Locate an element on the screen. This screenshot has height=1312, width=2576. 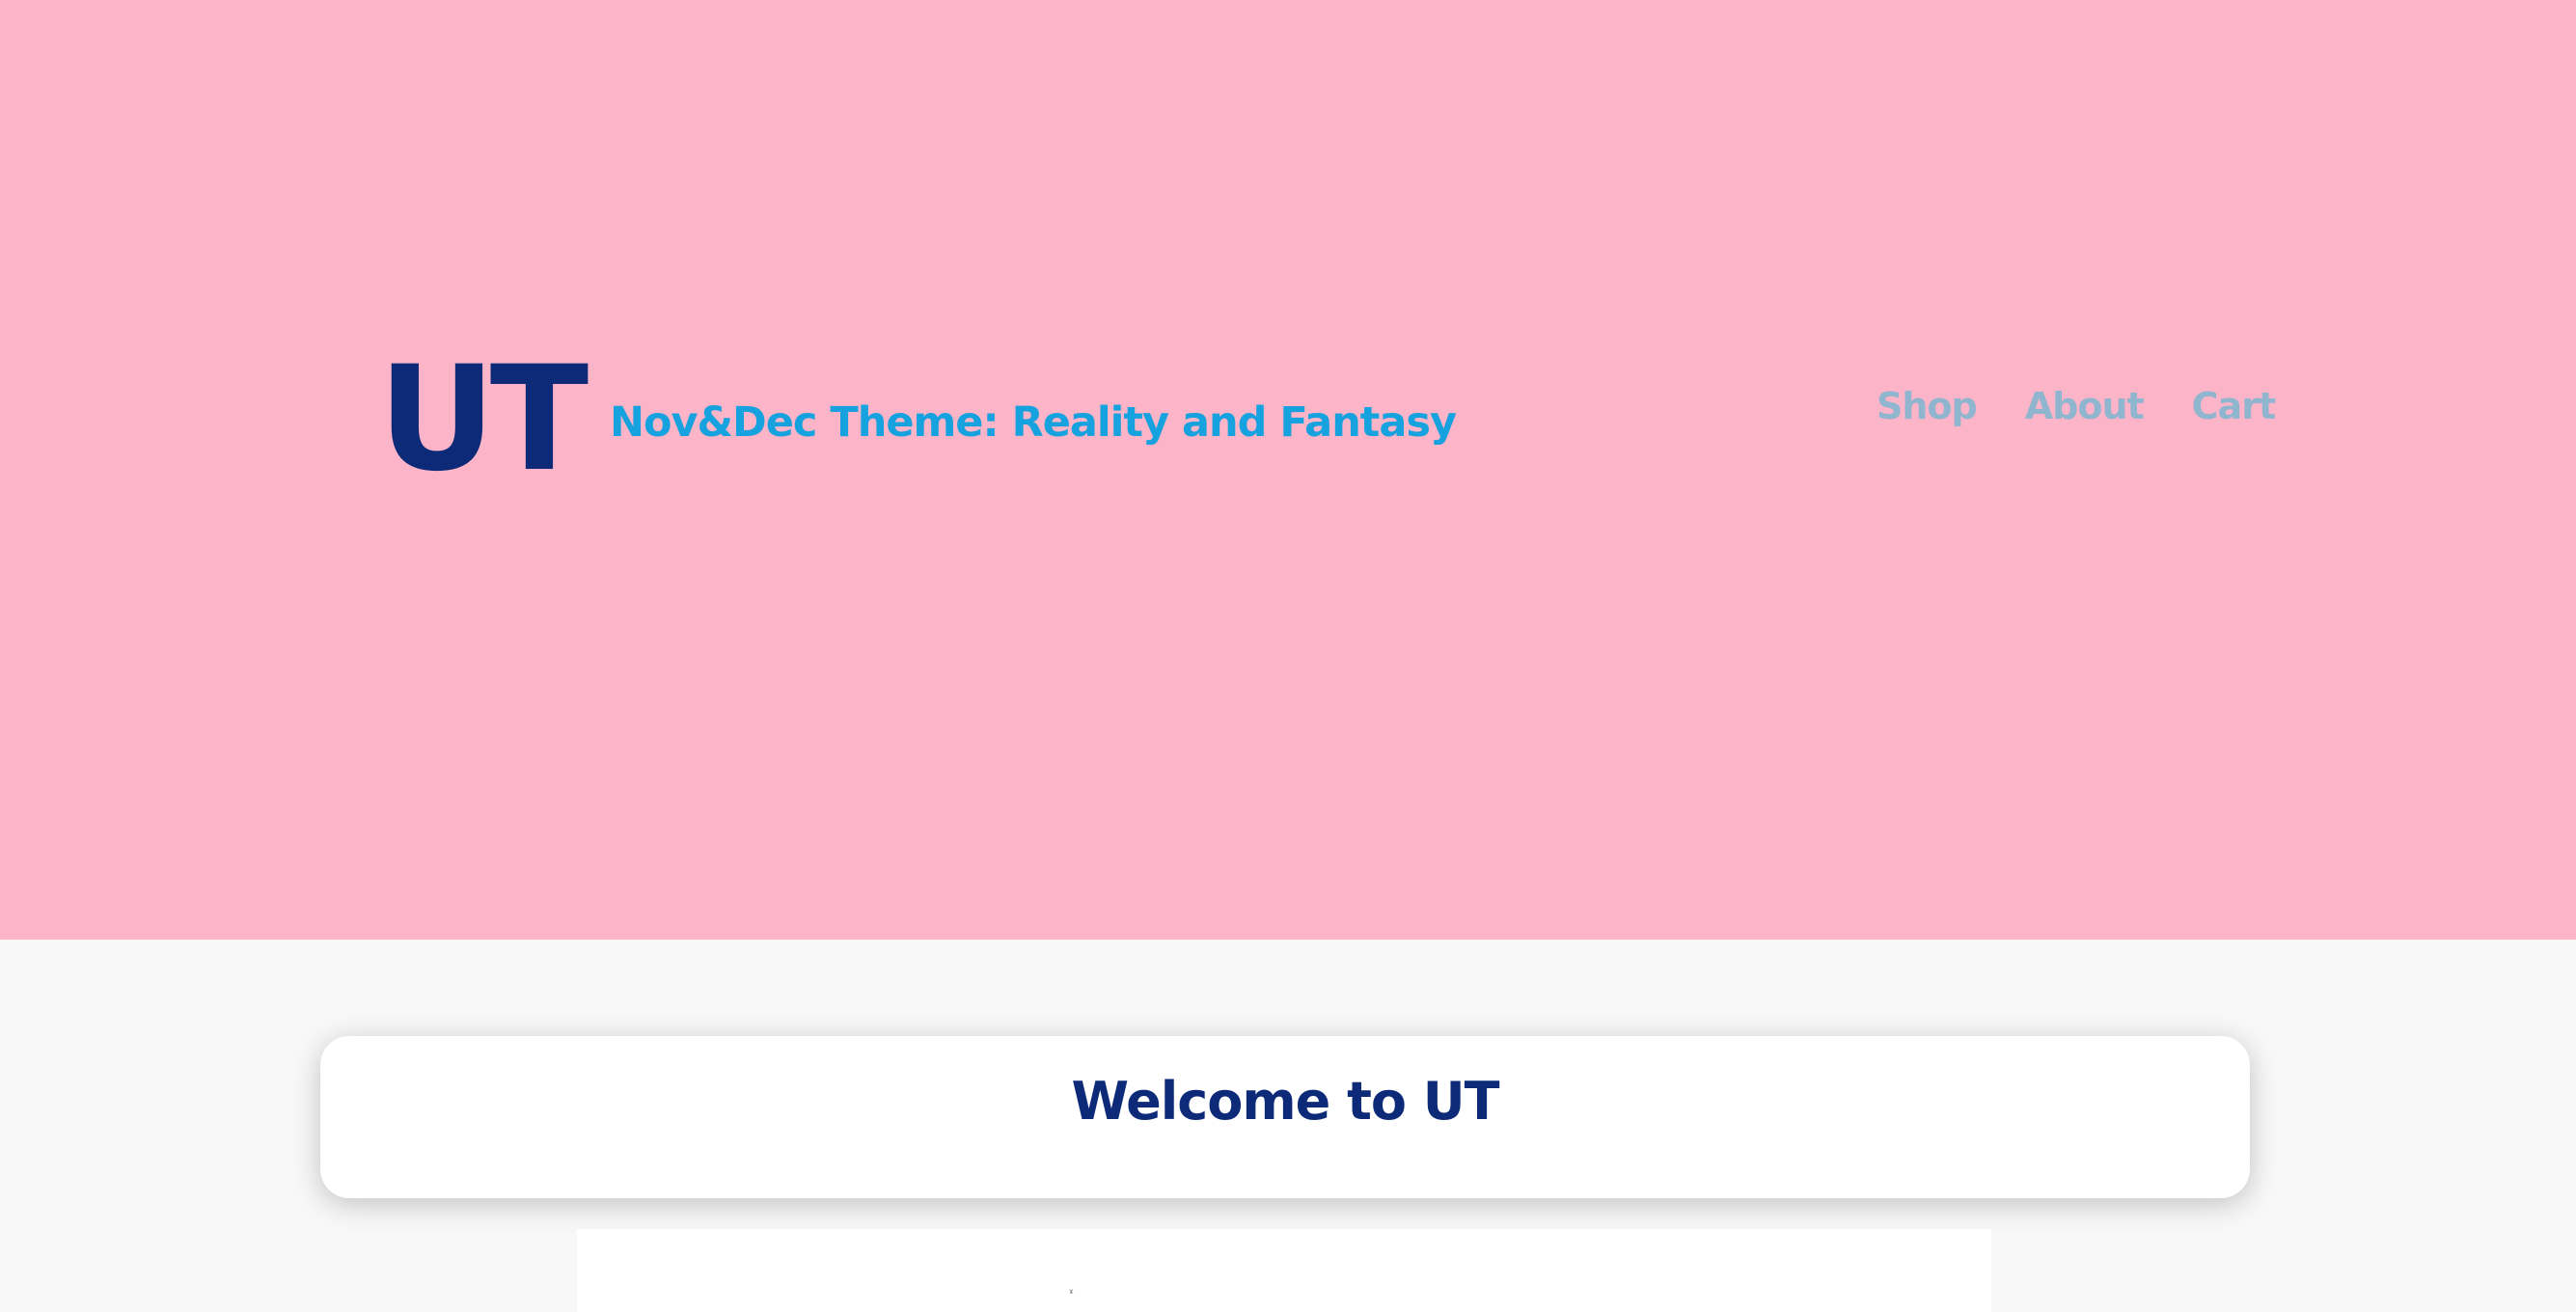
nav-about-link: About is located at coordinates (2085, 406).